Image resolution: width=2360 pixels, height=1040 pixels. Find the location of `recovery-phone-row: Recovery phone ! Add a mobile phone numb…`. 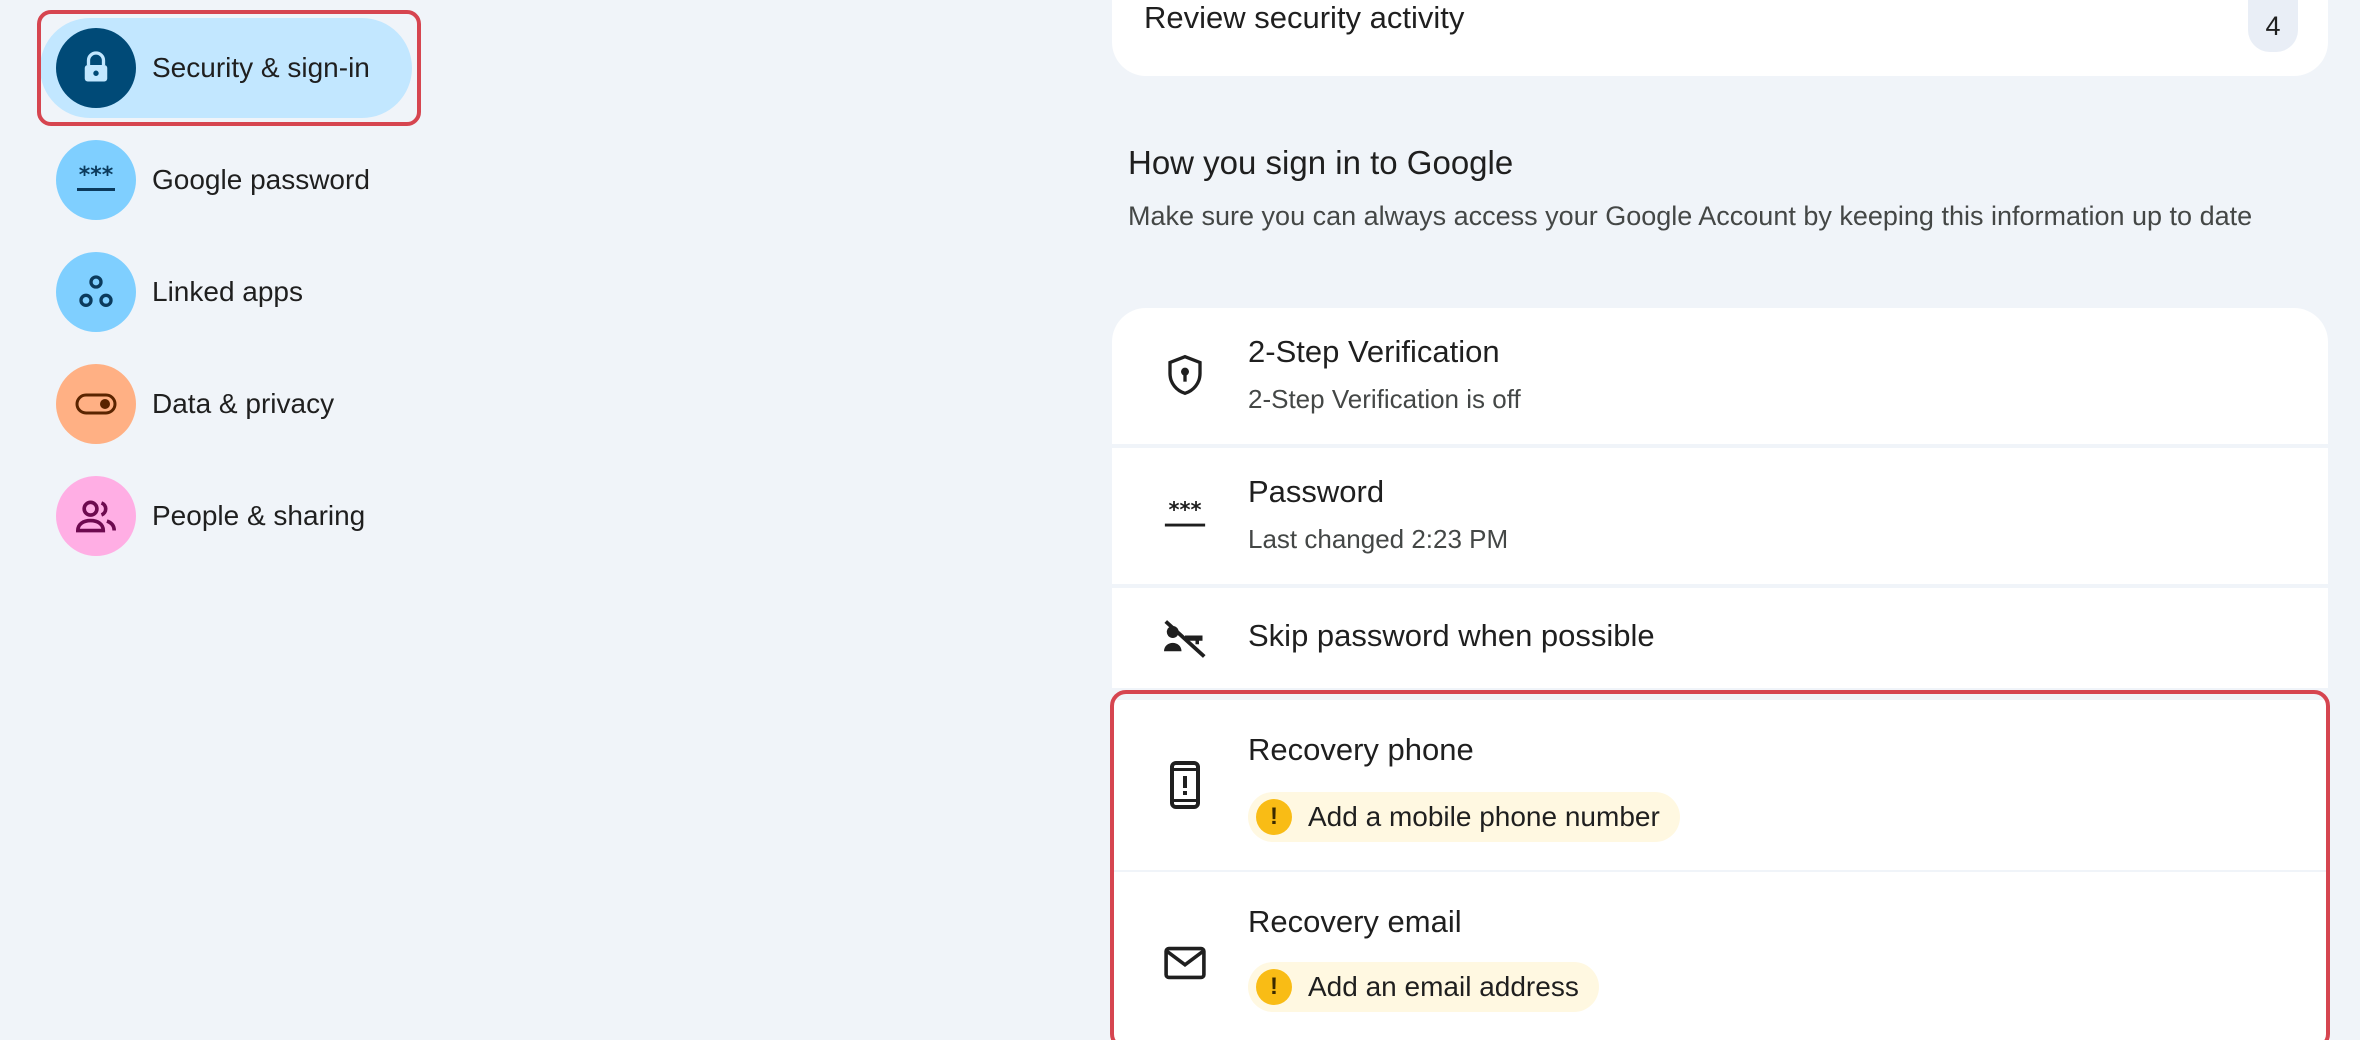

recovery-phone-row: Recovery phone ! Add a mobile phone numb… is located at coordinates (1720, 785).